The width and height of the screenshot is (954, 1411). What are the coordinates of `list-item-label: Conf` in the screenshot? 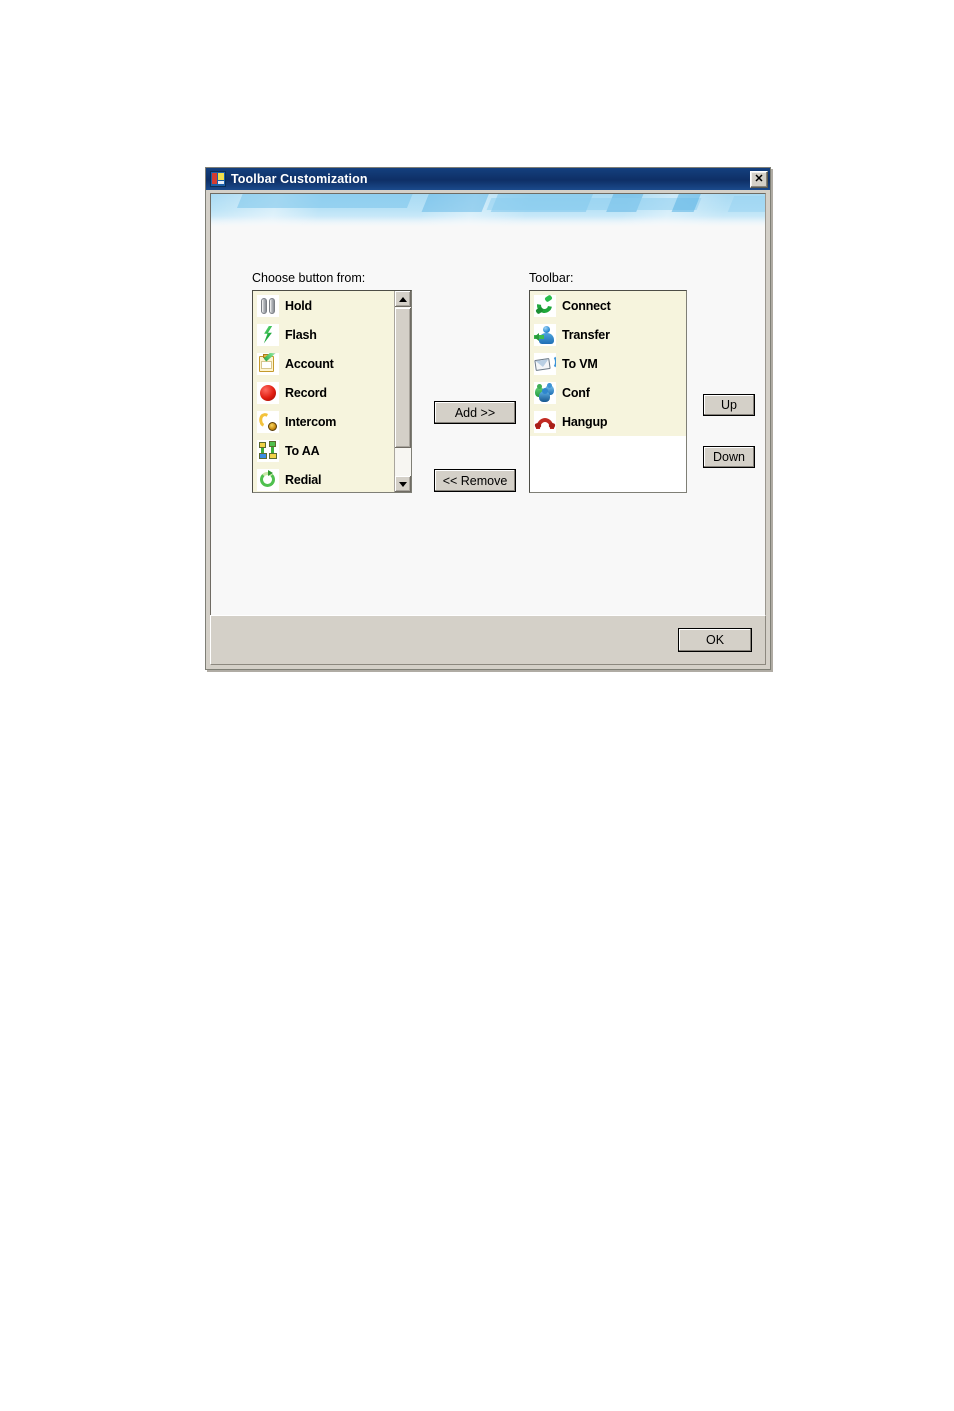 It's located at (576, 392).